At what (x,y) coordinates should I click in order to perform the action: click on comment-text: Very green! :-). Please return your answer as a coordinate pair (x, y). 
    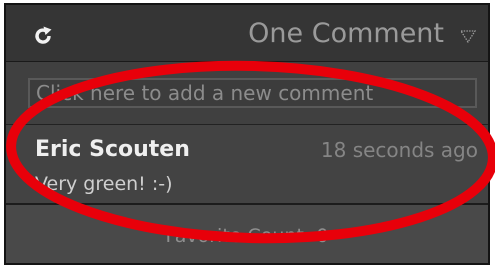
    Looking at the image, I should click on (104, 184).